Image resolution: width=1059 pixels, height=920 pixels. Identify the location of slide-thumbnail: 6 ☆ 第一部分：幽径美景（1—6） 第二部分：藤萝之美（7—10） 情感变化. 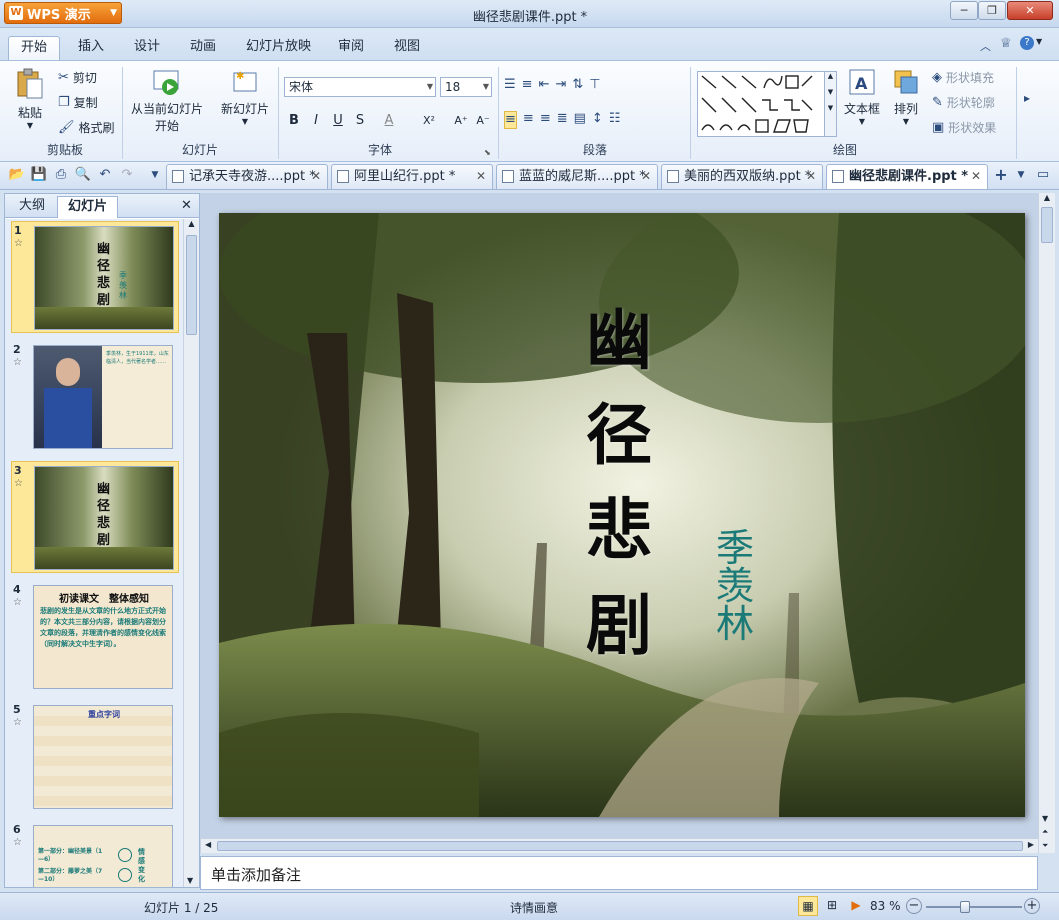
(95, 854).